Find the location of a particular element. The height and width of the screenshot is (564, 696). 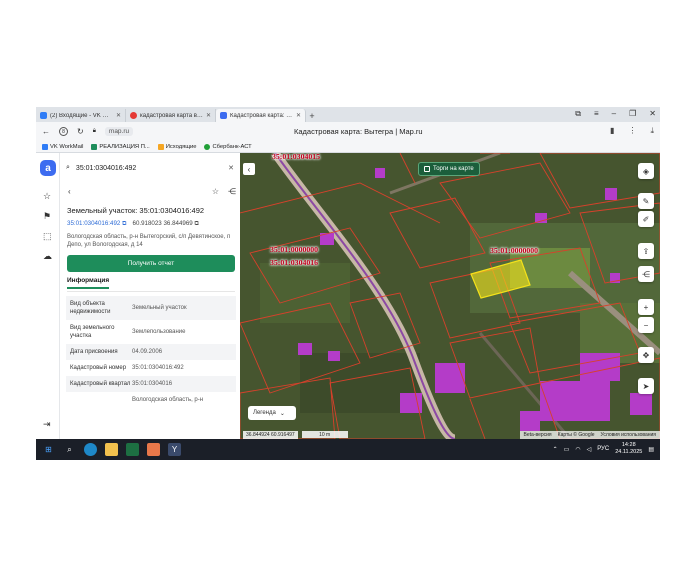

terms-link: Условия использования is located at coordinates (629, 435).